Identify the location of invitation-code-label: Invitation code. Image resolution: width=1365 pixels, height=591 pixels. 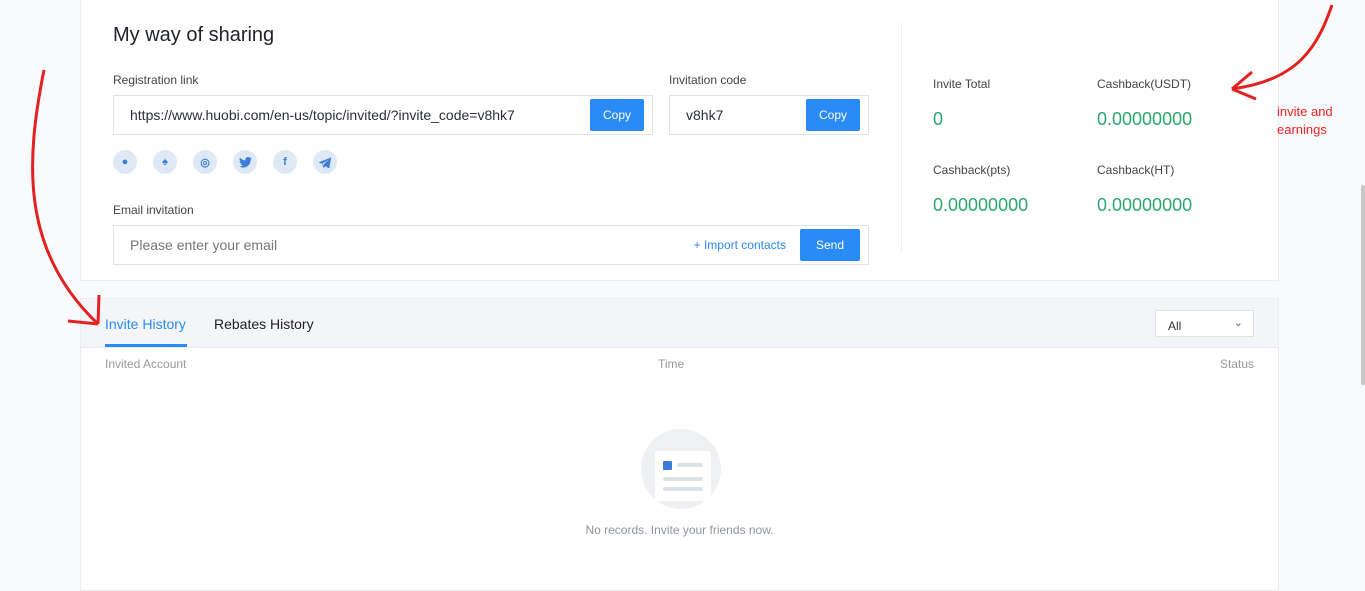
(708, 80).